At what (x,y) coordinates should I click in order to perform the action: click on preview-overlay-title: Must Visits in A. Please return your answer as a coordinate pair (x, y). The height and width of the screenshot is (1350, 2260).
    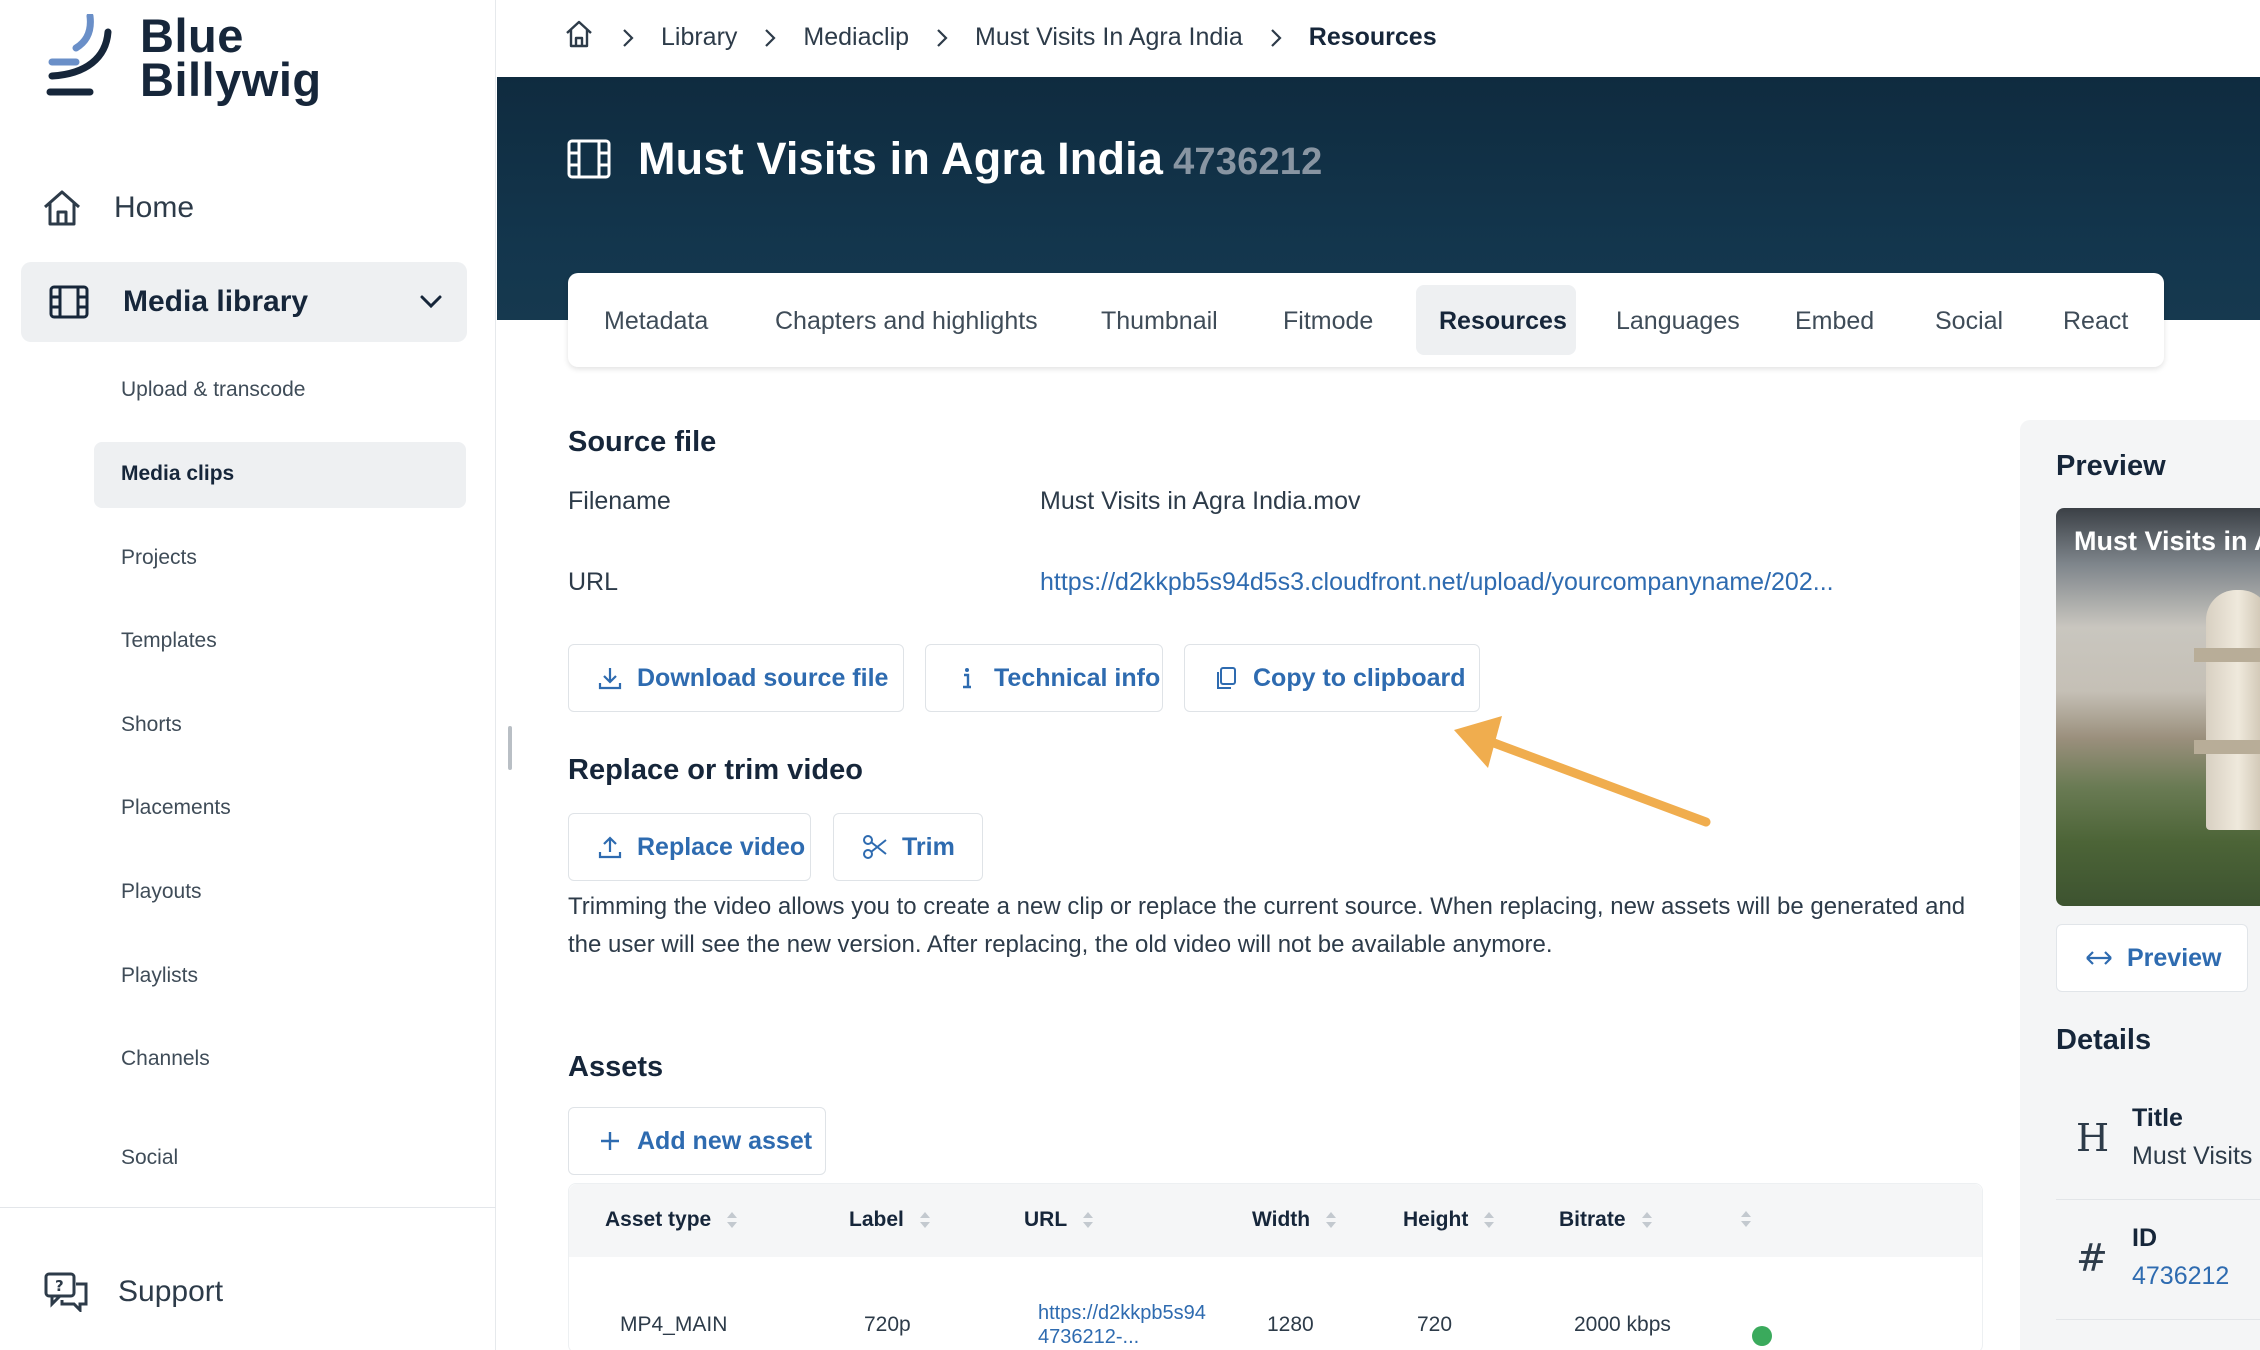
    Looking at the image, I should click on (2167, 541).